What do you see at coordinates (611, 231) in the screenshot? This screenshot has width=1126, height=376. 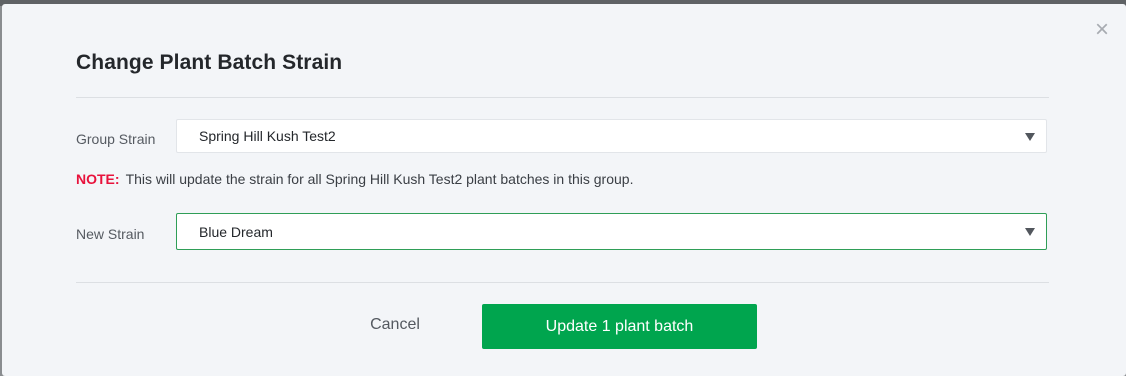 I see `new-strain-select: Blue Dream` at bounding box center [611, 231].